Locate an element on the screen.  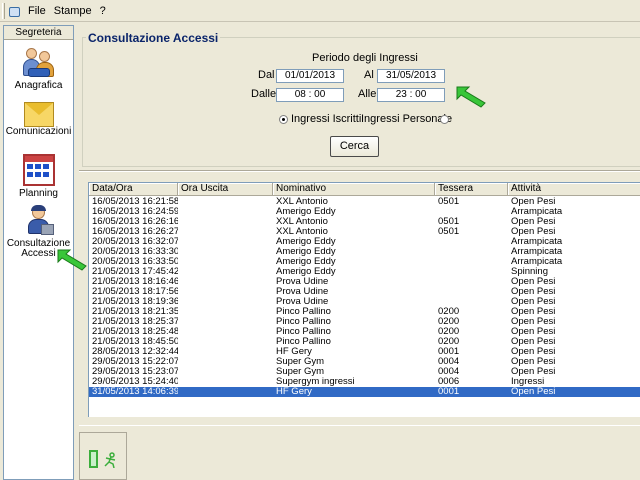
radio-ingressi-iscritti is located at coordinates (283, 119).